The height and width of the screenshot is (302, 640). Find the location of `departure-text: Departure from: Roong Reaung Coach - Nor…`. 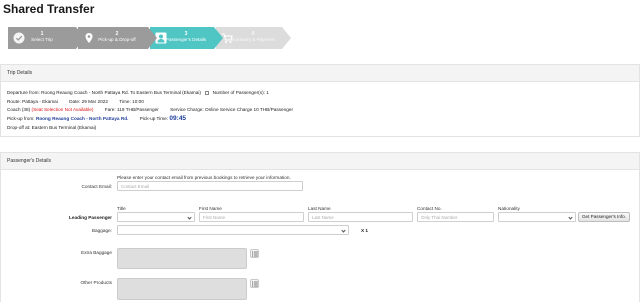

departure-text: Departure from: Roong Reaung Coach - Nor… is located at coordinates (138, 92).